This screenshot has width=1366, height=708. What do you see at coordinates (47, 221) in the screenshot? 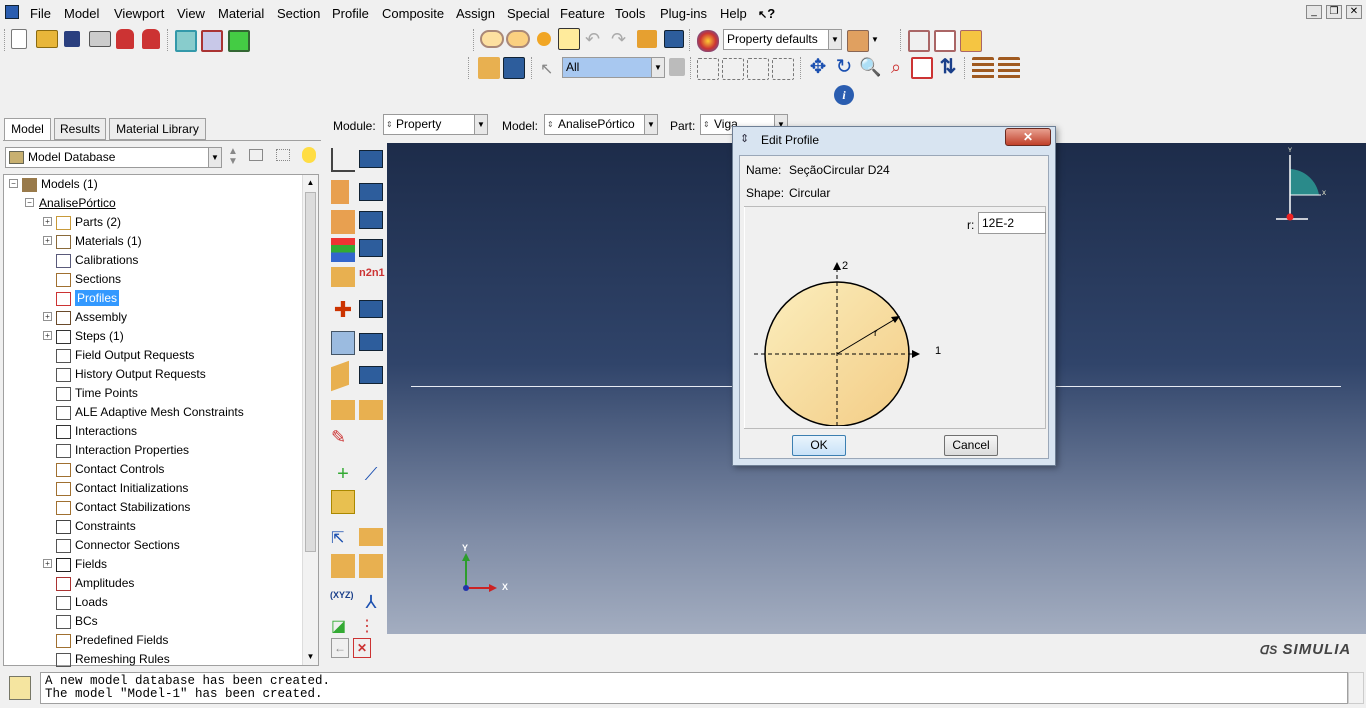
I see `expand-parts: +` at bounding box center [47, 221].